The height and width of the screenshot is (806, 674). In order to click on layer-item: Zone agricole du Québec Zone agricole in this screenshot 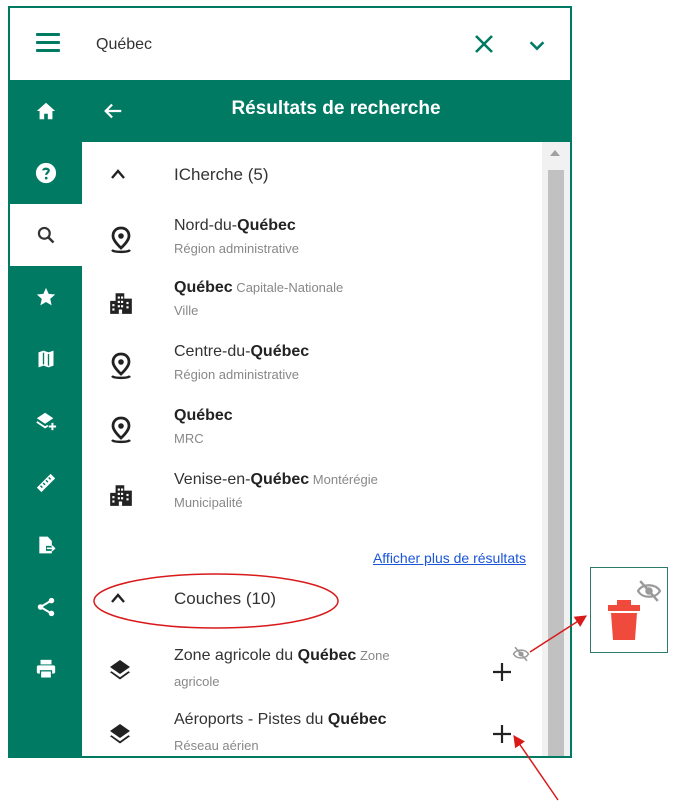, I will do `click(312, 671)`.